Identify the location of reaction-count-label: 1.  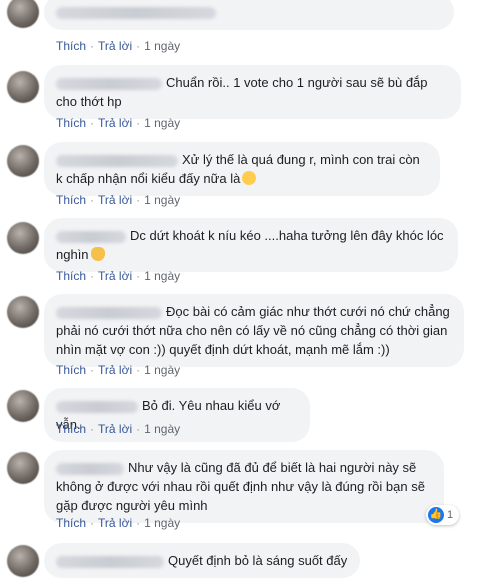
(450, 515).